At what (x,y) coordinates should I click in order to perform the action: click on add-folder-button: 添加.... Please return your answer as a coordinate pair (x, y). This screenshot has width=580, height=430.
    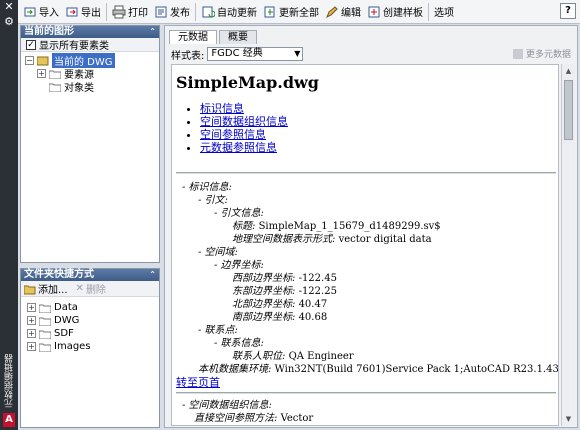
    Looking at the image, I should click on (46, 288).